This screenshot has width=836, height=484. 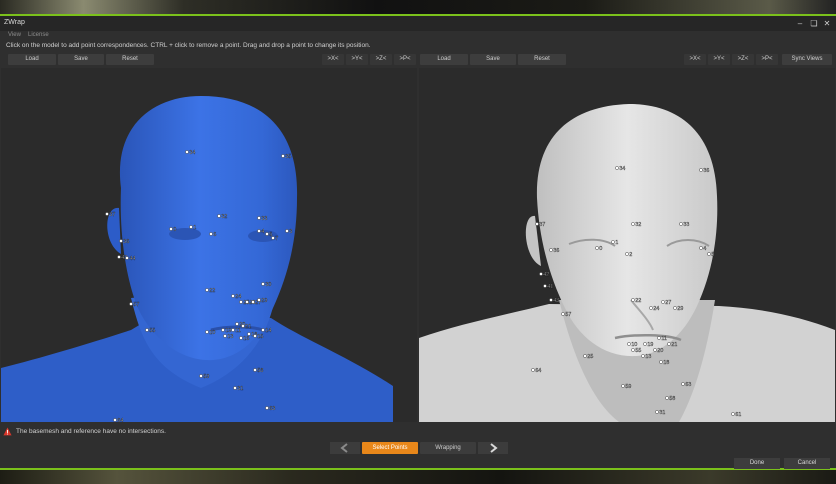 I want to click on reference-z-axis-button: >Z<, so click(x=743, y=59).